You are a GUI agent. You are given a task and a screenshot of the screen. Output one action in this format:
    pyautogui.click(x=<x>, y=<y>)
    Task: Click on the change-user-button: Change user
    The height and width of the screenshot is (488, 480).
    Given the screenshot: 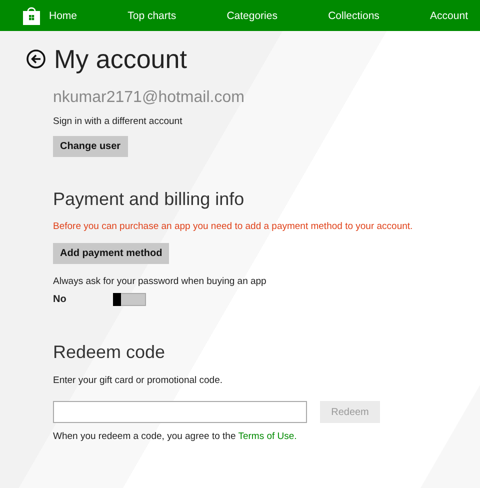 What is the action you would take?
    pyautogui.click(x=90, y=146)
    